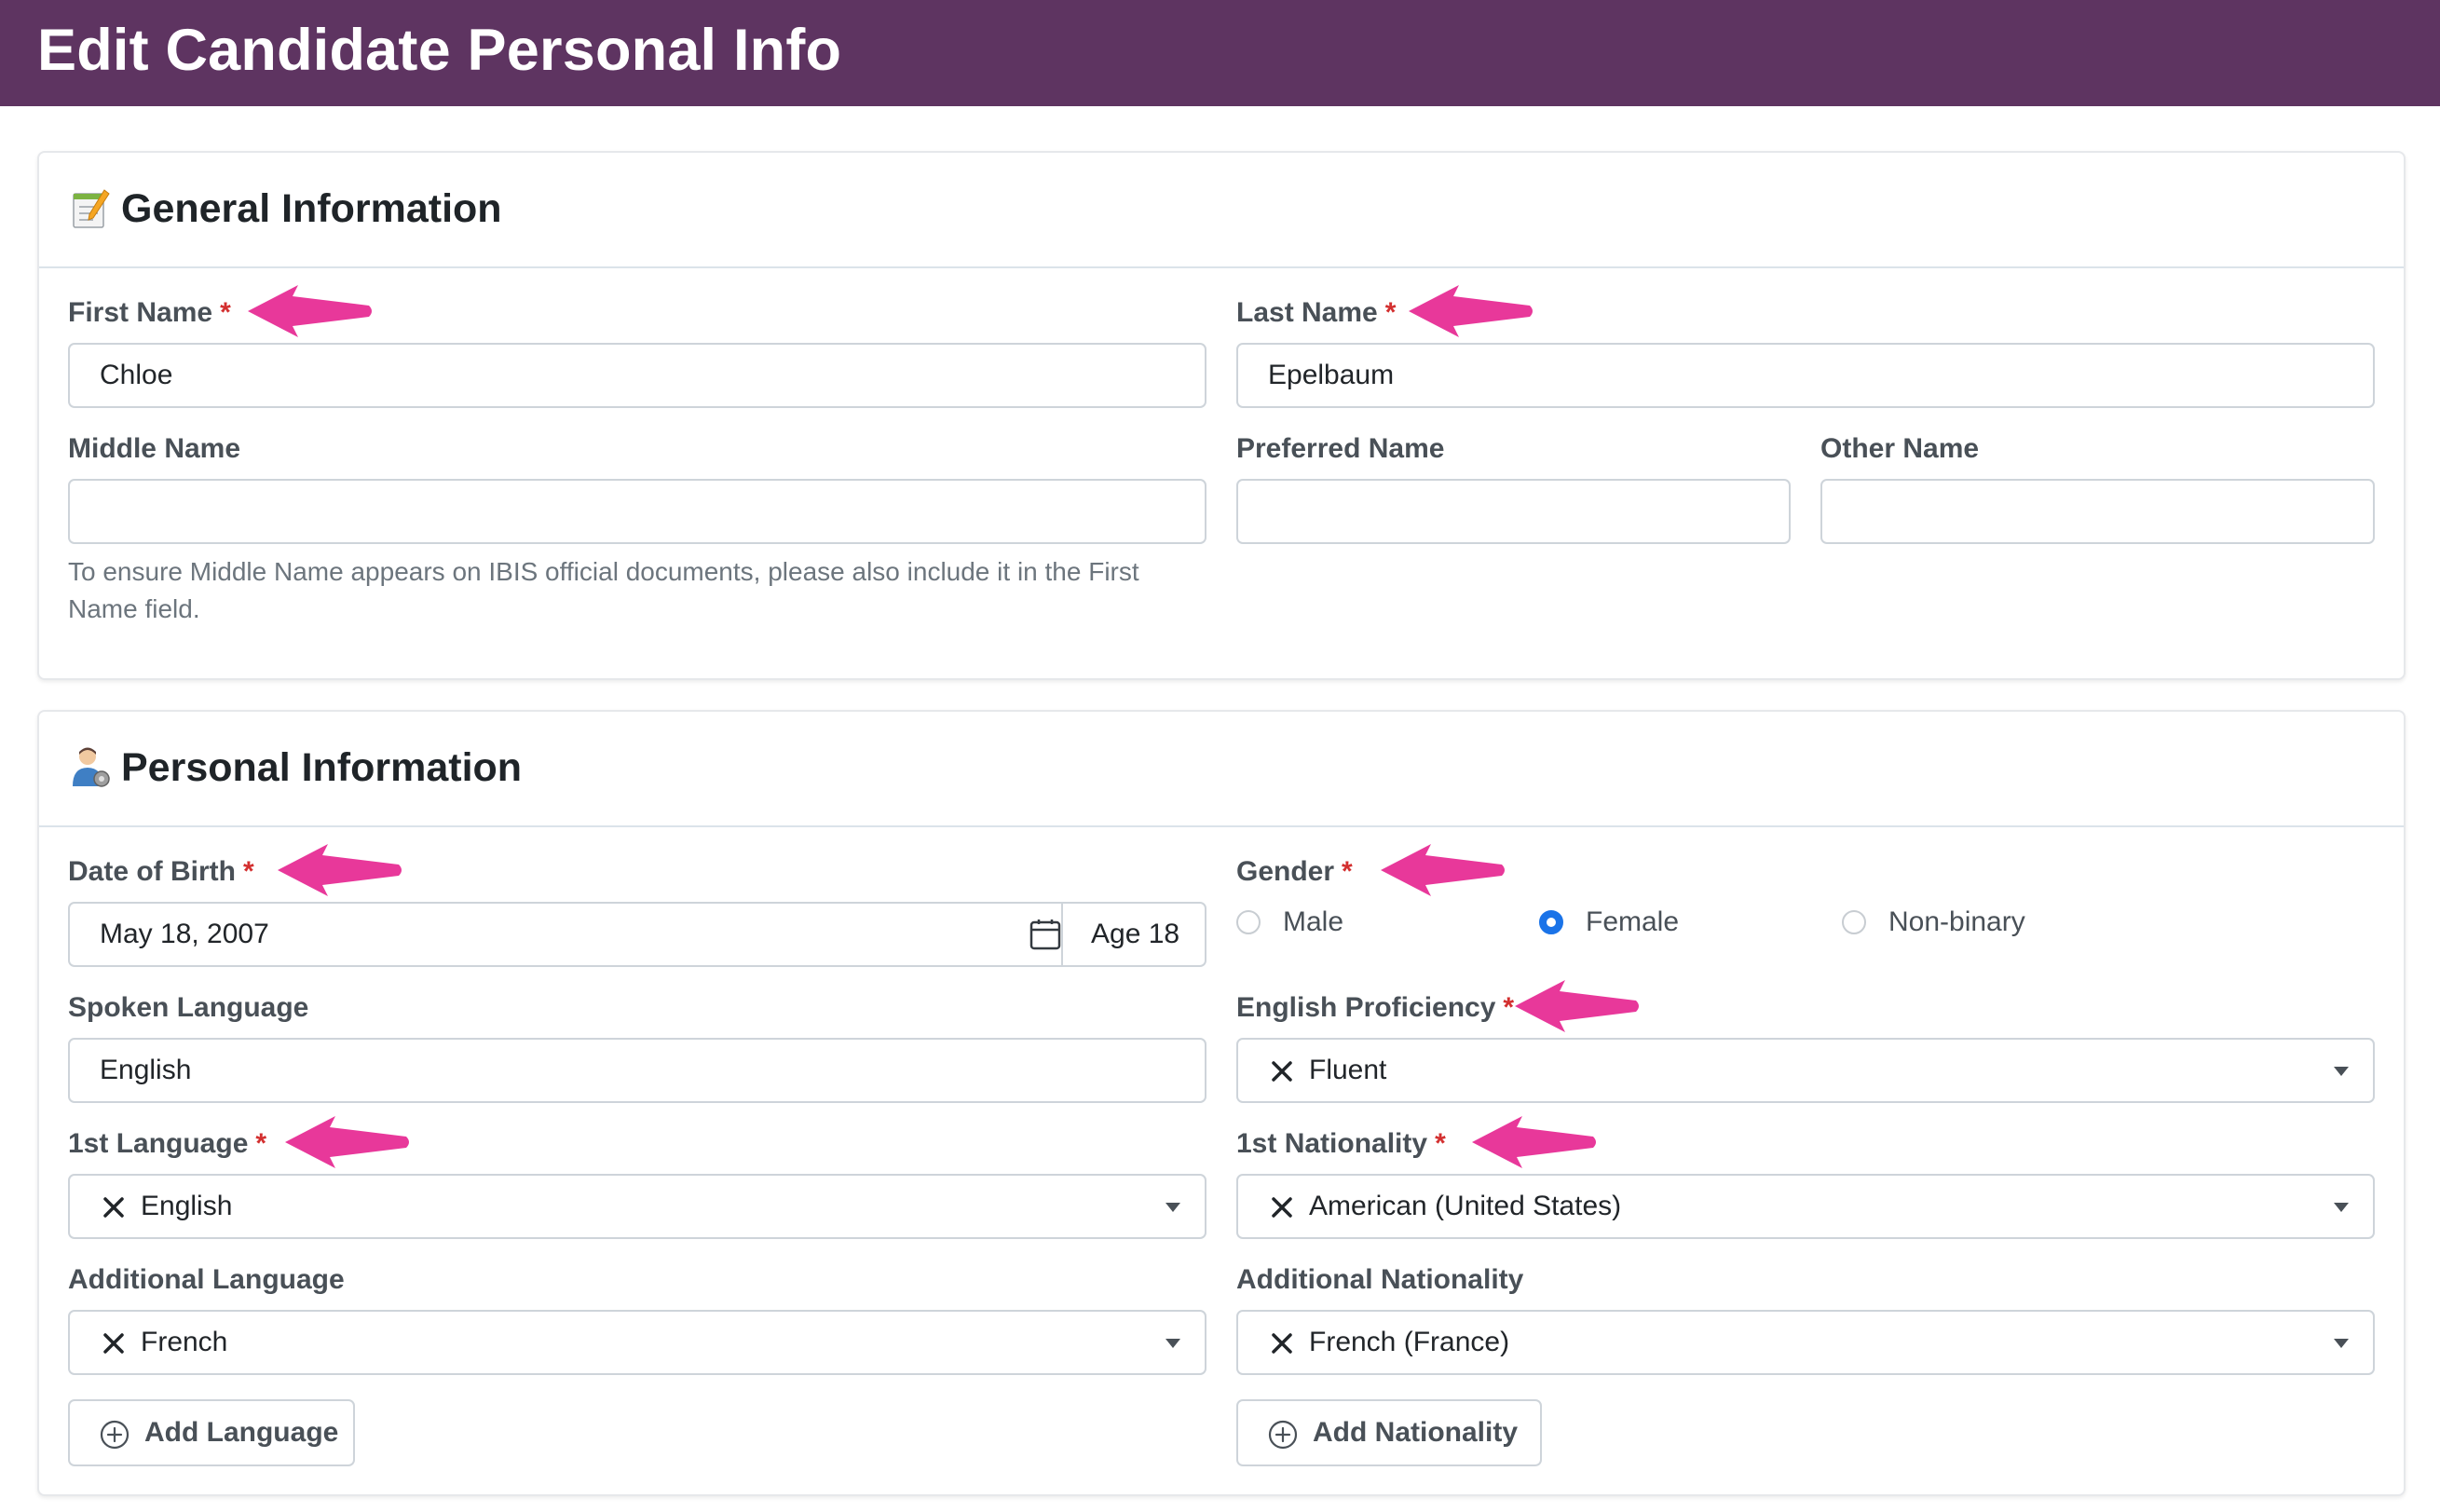 The width and height of the screenshot is (2440, 1512). What do you see at coordinates (637, 511) in the screenshot?
I see `middle-name-input` at bounding box center [637, 511].